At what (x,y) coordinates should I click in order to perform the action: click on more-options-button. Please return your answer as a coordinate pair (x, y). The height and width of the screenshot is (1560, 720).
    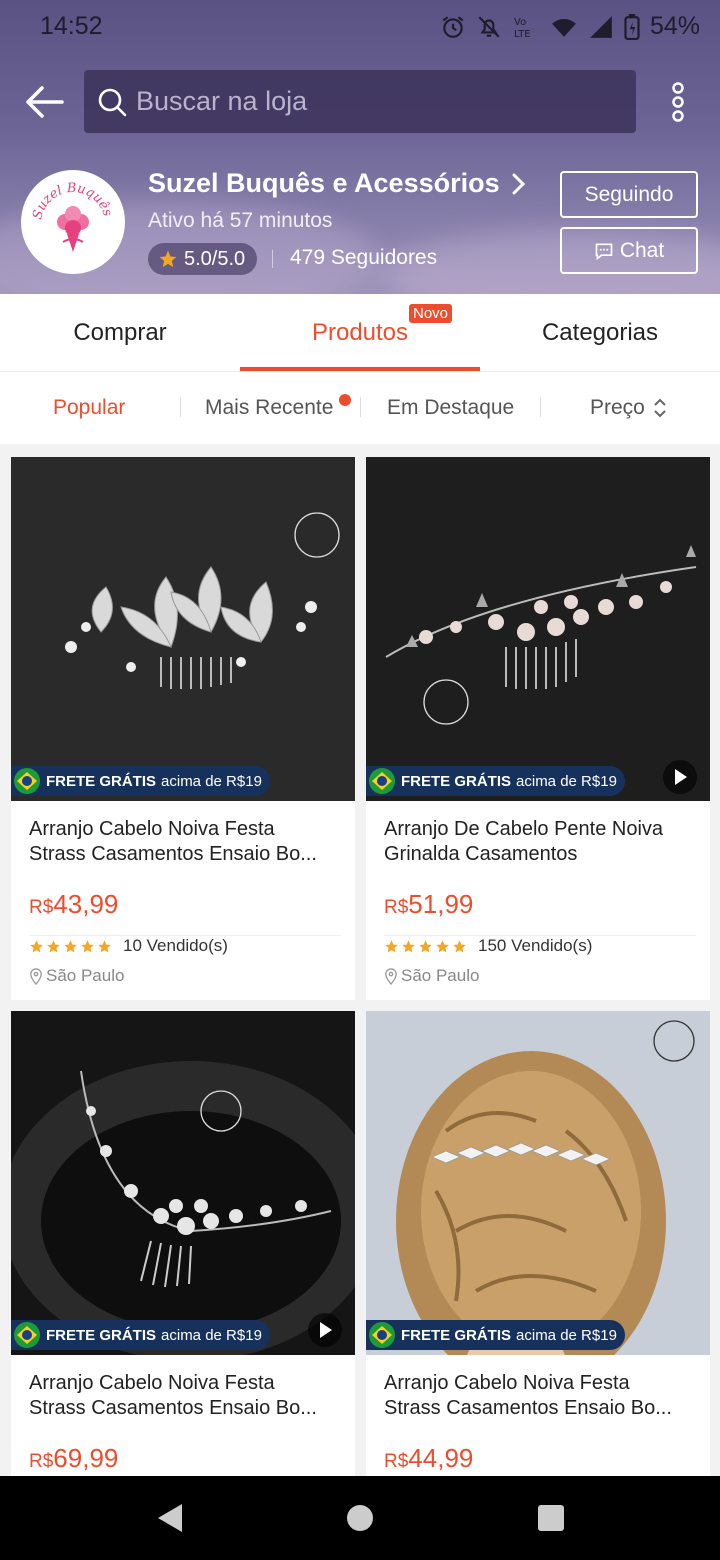
    Looking at the image, I should click on (678, 102).